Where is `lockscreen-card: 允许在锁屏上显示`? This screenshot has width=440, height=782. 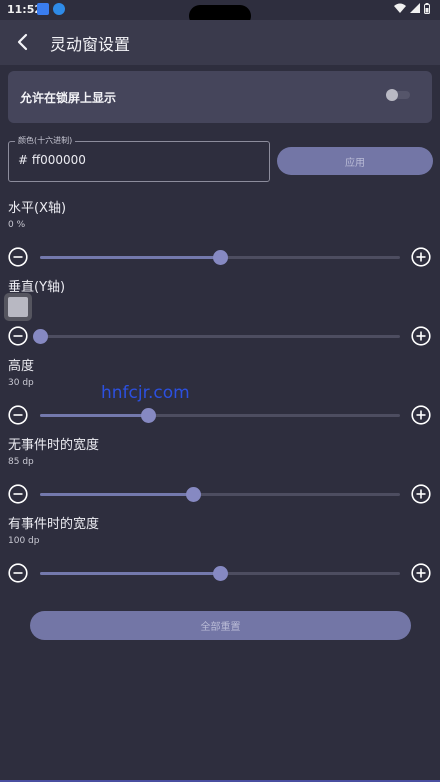
lockscreen-card: 允许在锁屏上显示 is located at coordinates (220, 97).